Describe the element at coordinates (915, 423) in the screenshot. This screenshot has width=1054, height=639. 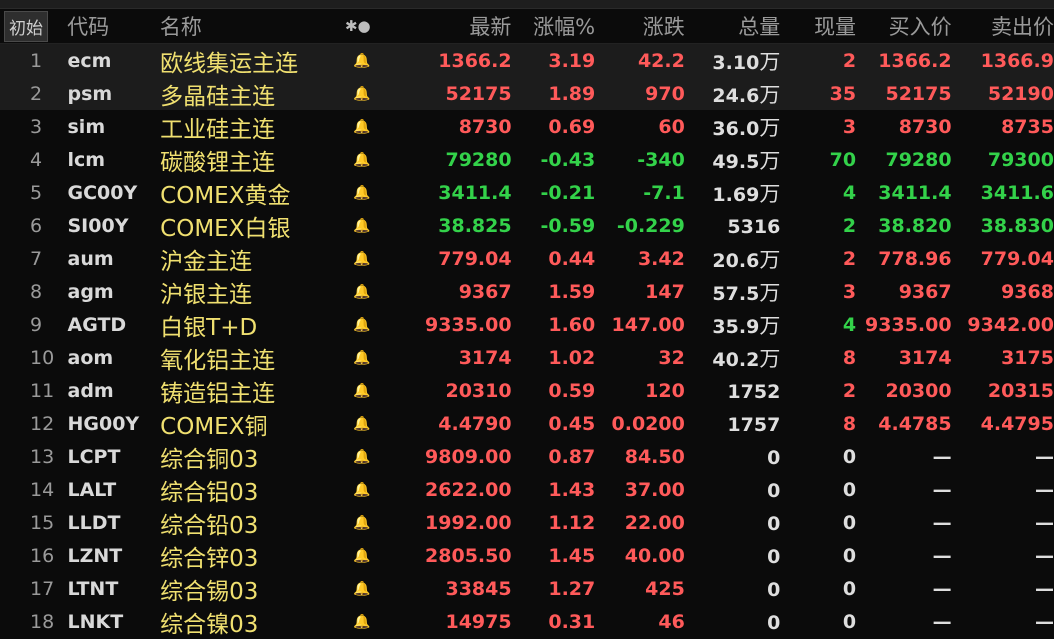
I see `row-bid: 4.4785` at that location.